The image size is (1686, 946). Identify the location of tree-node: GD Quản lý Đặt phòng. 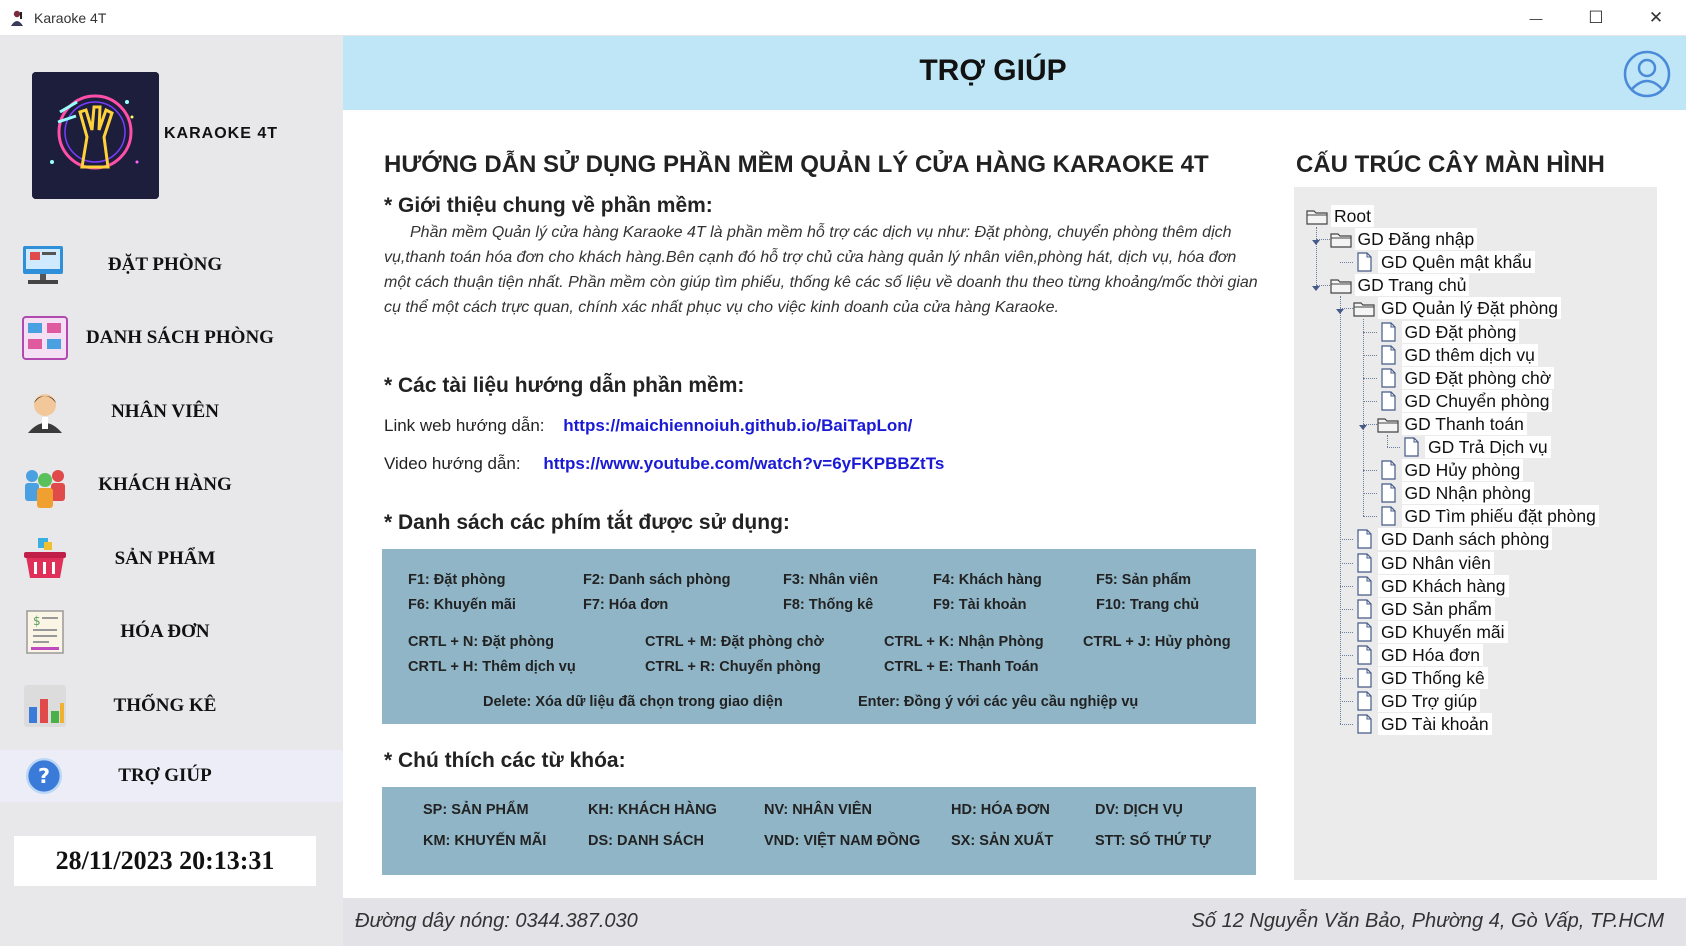
(1457, 308).